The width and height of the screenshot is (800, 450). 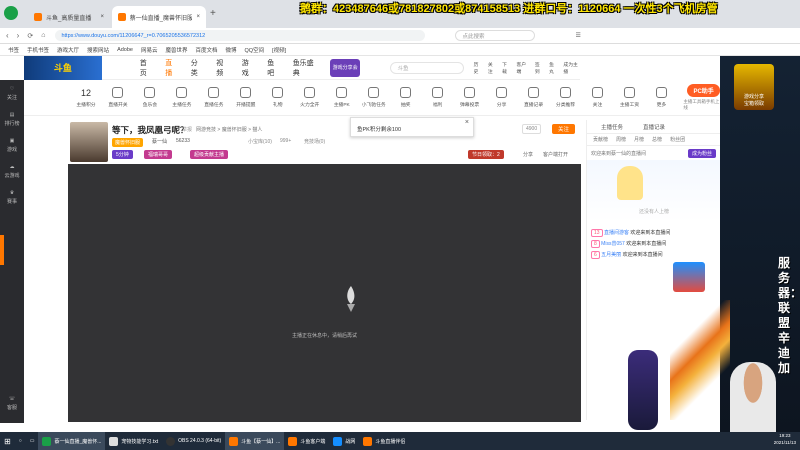 I want to click on sidebar-item-cloudgame: ☁ 云游戏, so click(x=12, y=171).